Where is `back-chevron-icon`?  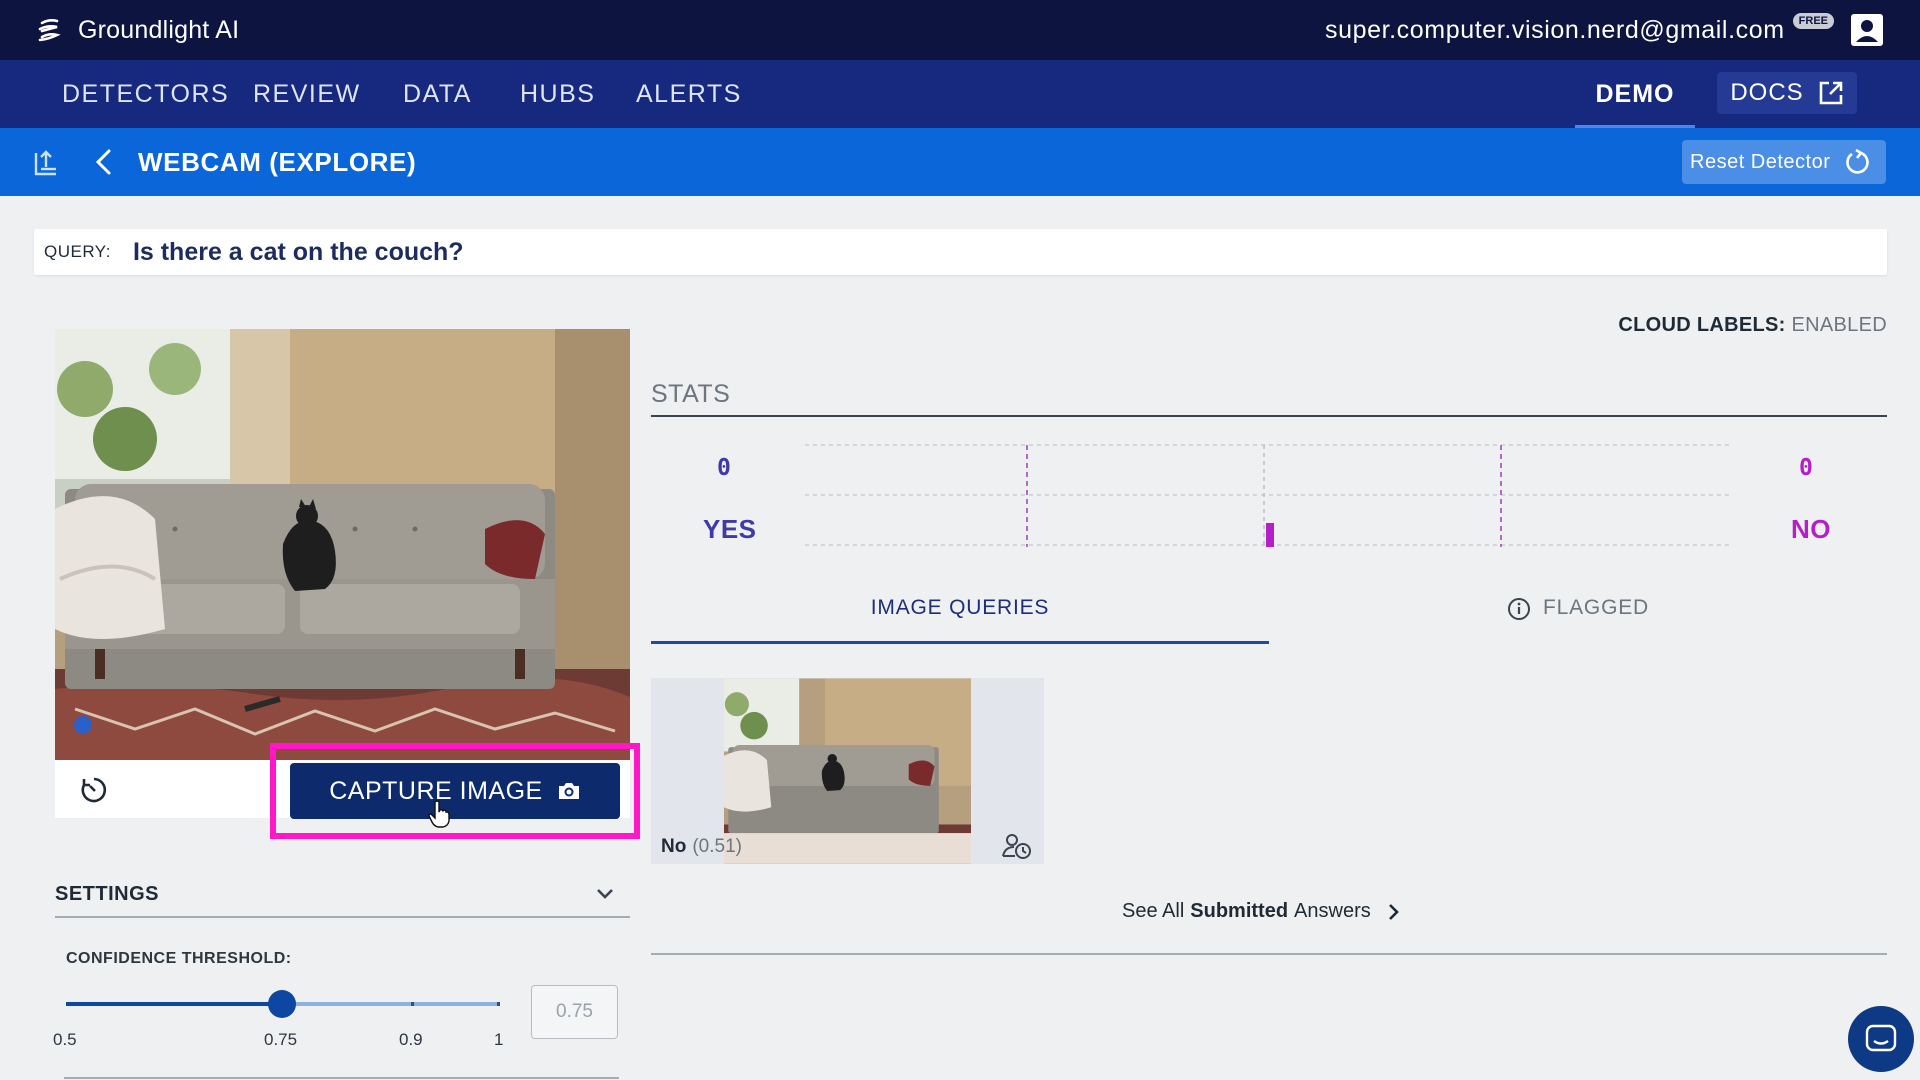 back-chevron-icon is located at coordinates (103, 162).